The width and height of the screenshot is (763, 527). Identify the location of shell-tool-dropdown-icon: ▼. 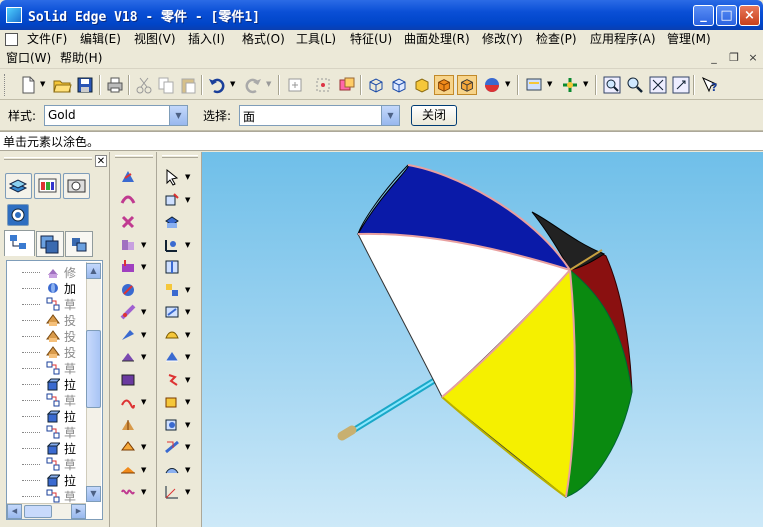
(187, 335).